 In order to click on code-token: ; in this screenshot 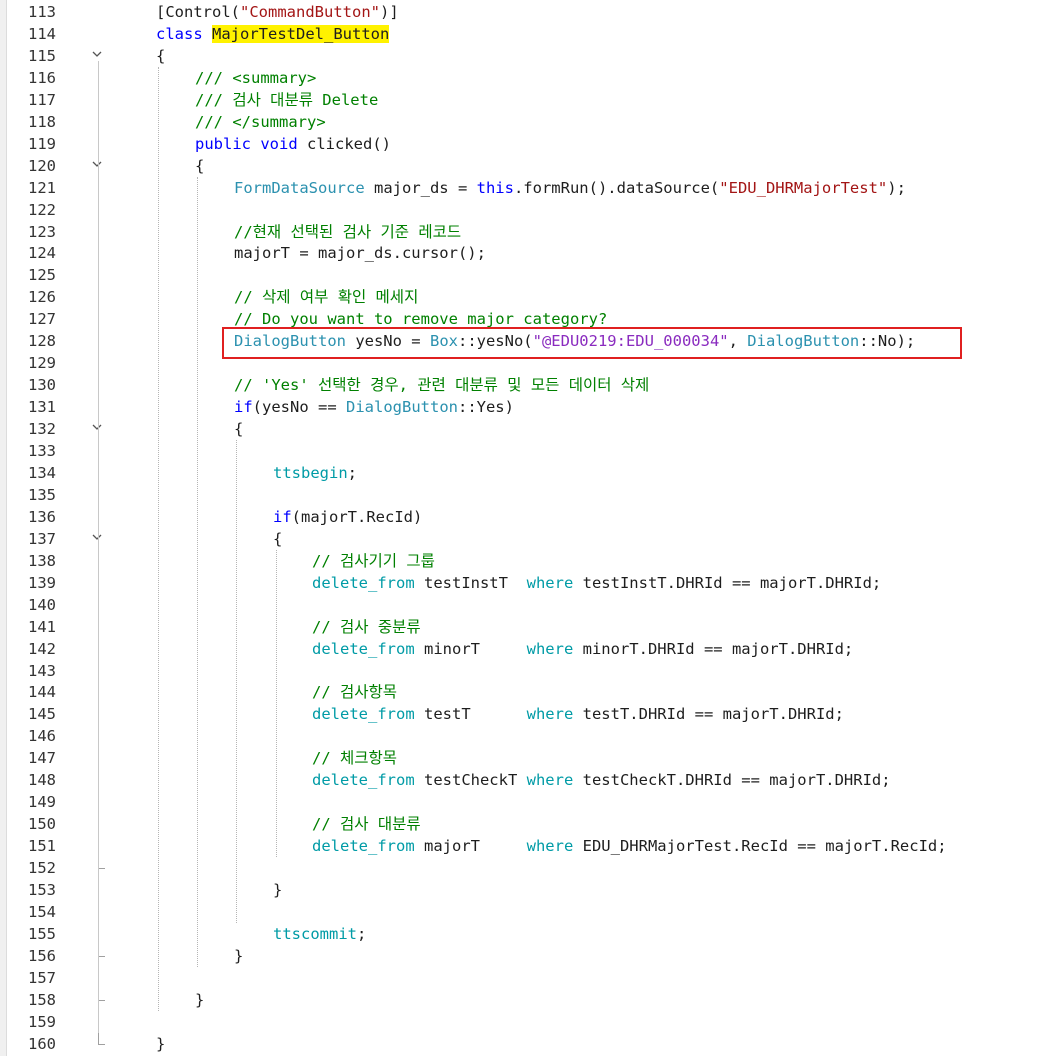, I will do `click(352, 472)`.